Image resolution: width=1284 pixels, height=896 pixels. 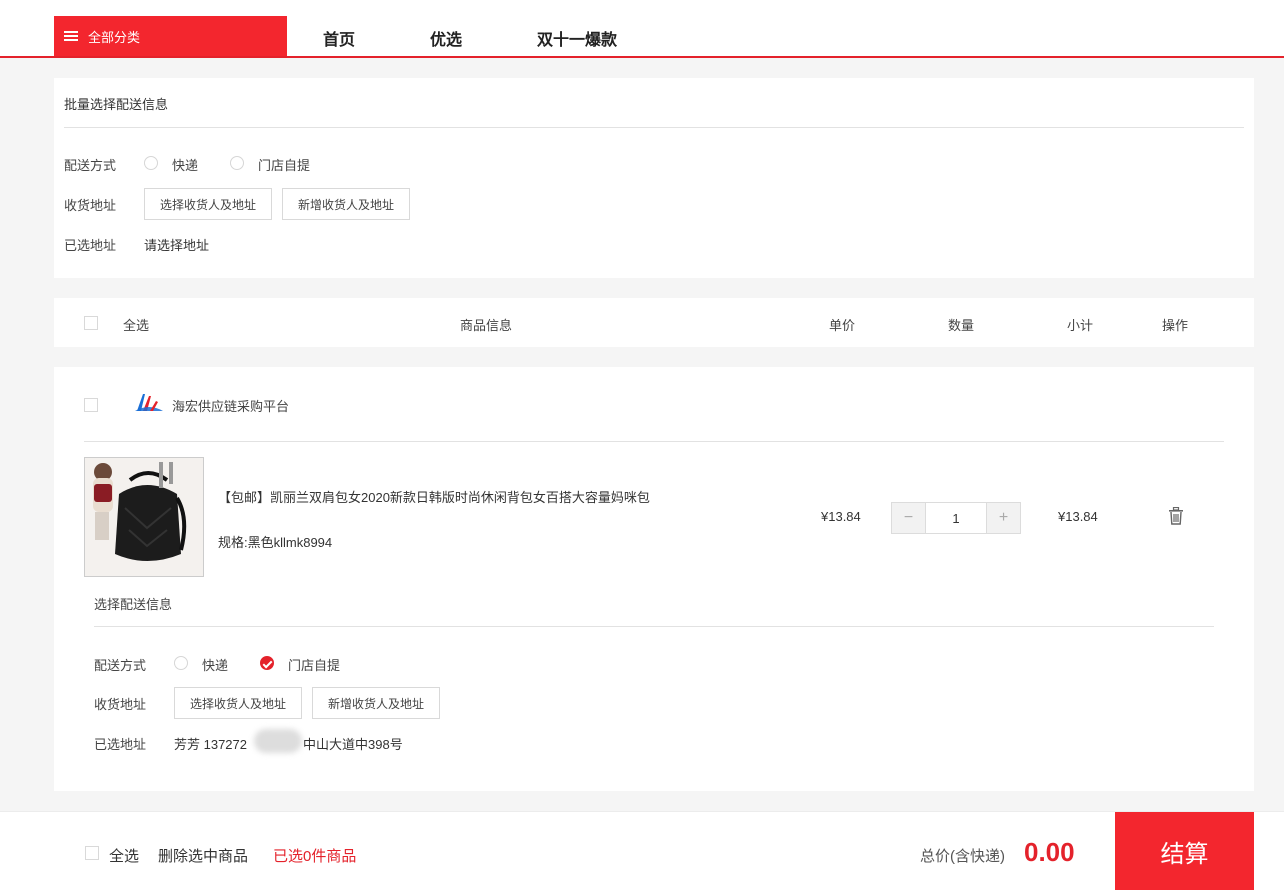 I want to click on add-address-button: 新增收货人及地址, so click(x=346, y=204).